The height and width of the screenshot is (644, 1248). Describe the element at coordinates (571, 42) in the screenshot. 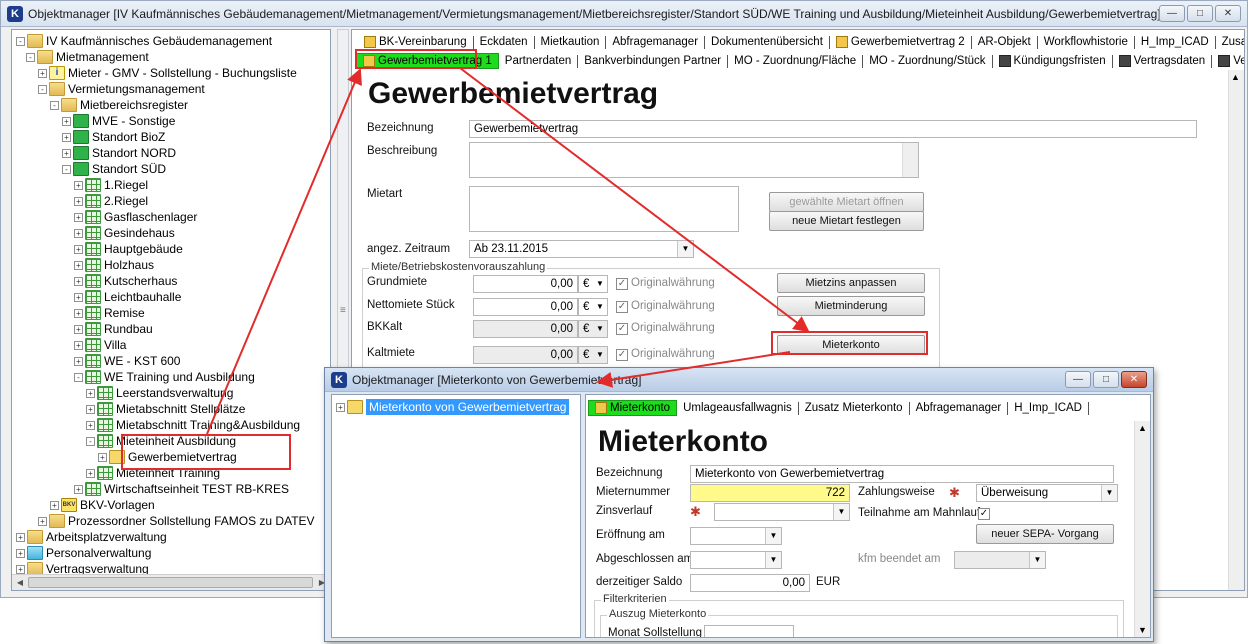

I see `tab-2: Mietkaution` at that location.